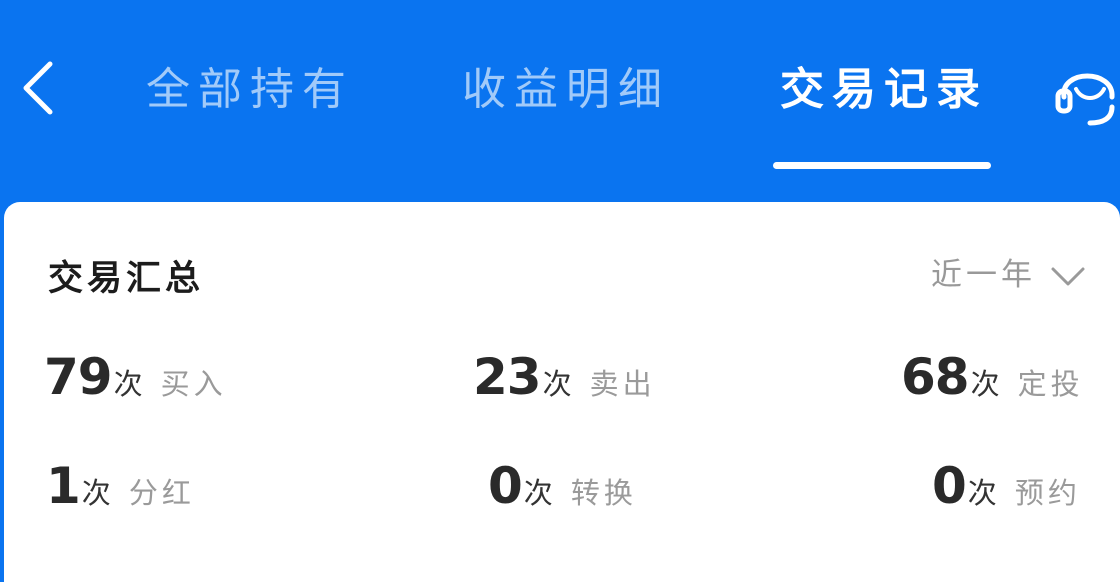  Describe the element at coordinates (78, 377) in the screenshot. I see `stat-count: 79` at that location.